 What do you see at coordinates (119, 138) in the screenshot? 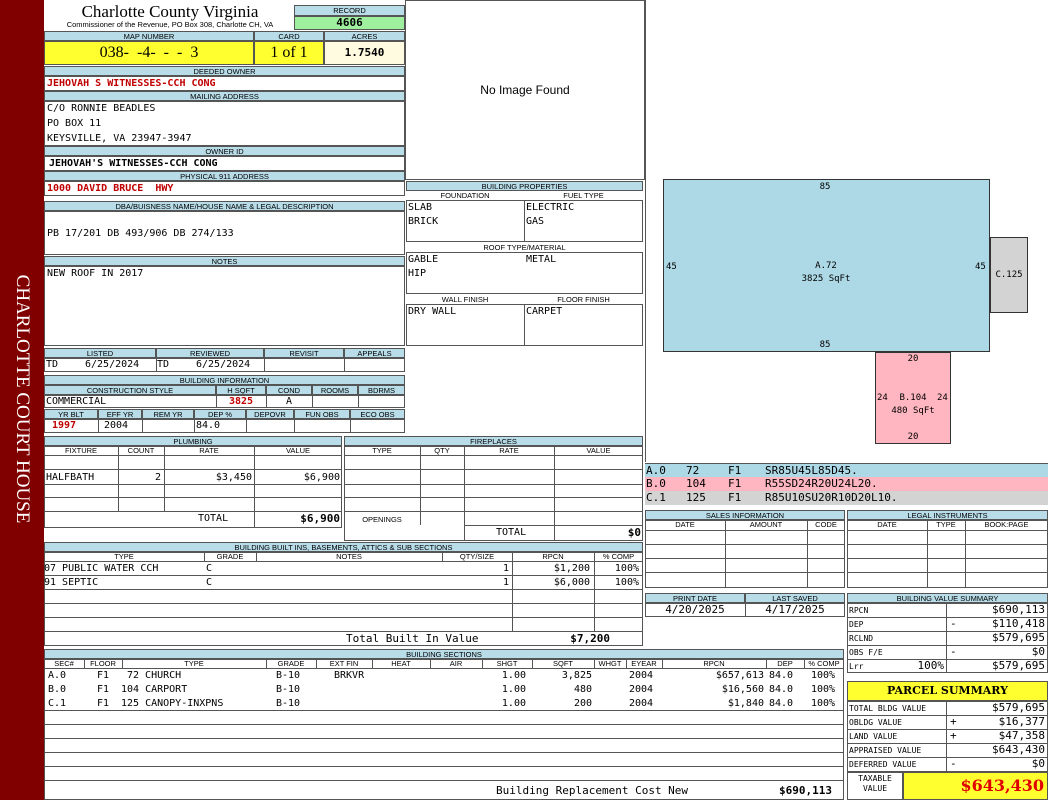
I see `mailing-line-3: KEYSVILLE, VA 23947-3947` at bounding box center [119, 138].